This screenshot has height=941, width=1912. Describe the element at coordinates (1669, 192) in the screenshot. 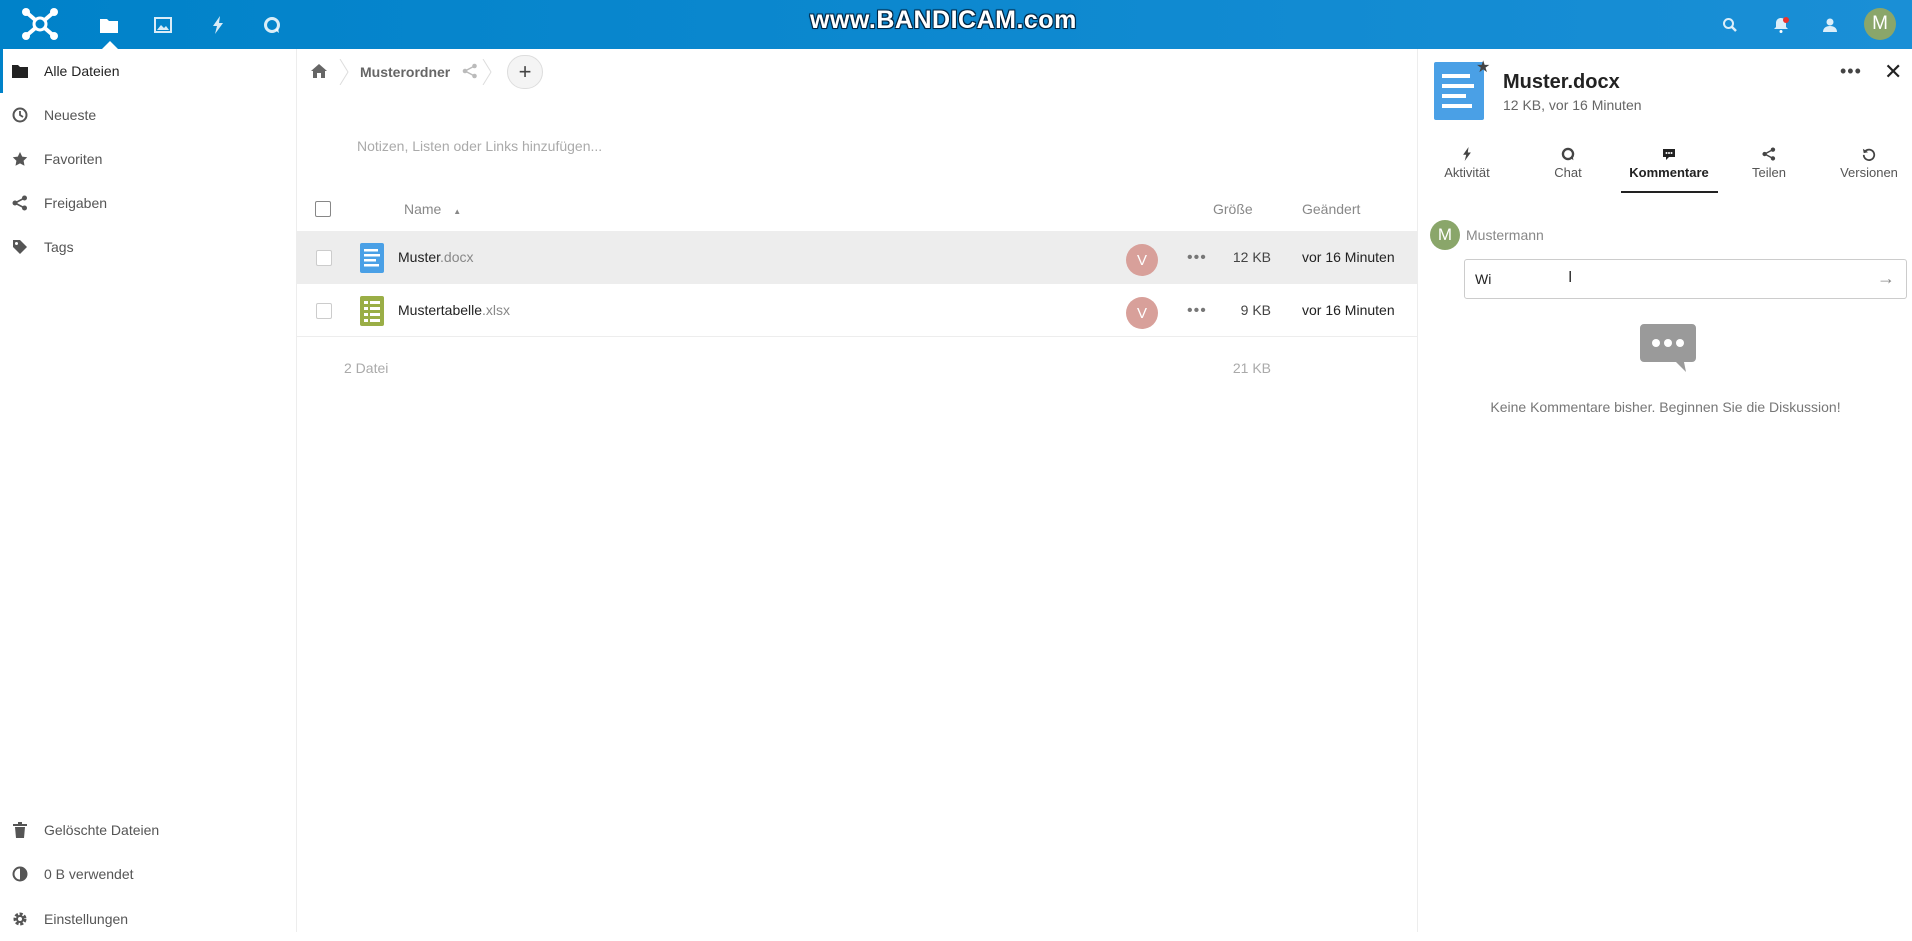

I see `active-tab-underline` at that location.